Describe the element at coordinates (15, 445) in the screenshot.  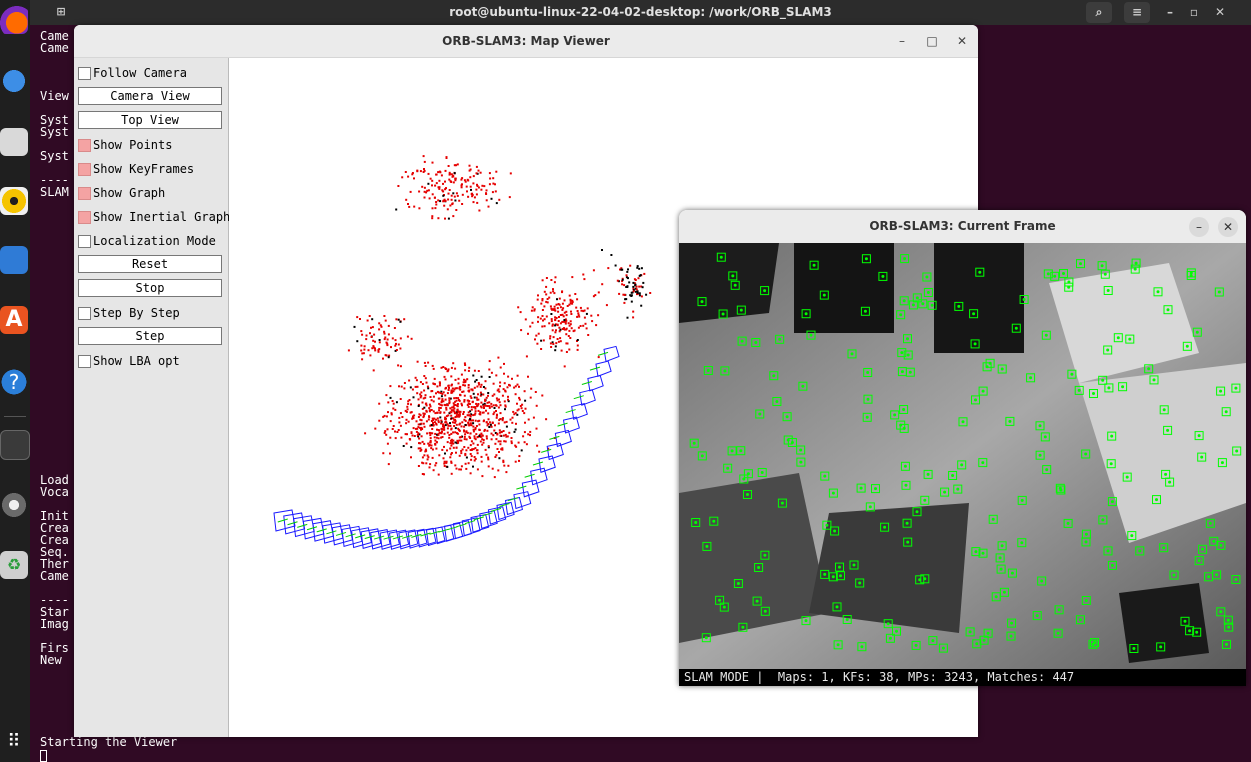
I see `terminal-app-icon` at that location.